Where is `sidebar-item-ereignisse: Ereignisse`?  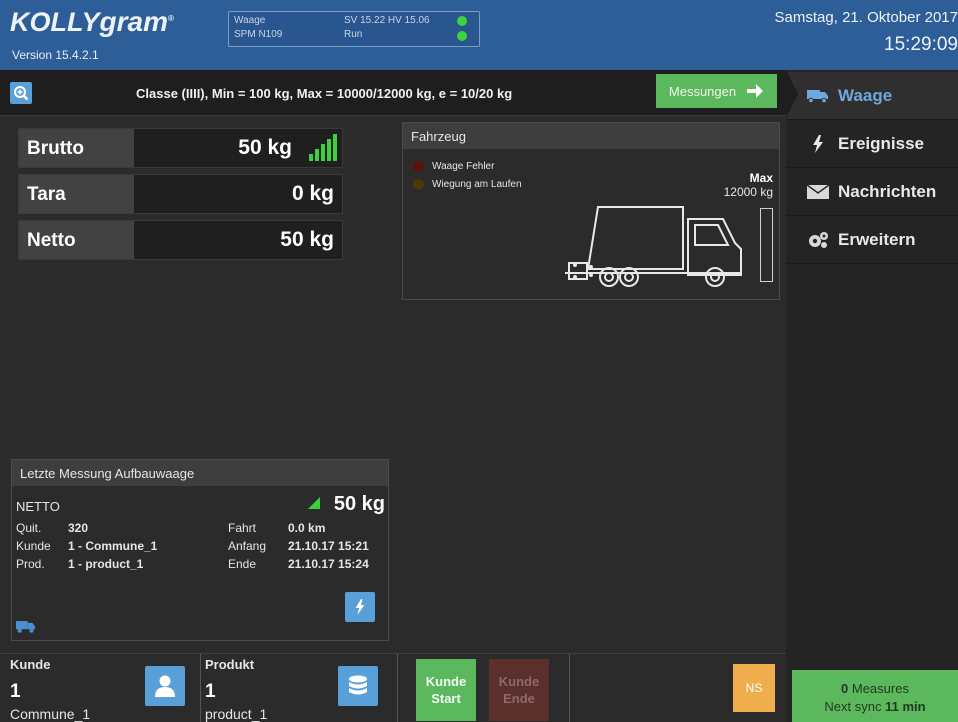 sidebar-item-ereignisse: Ereignisse is located at coordinates (872, 144).